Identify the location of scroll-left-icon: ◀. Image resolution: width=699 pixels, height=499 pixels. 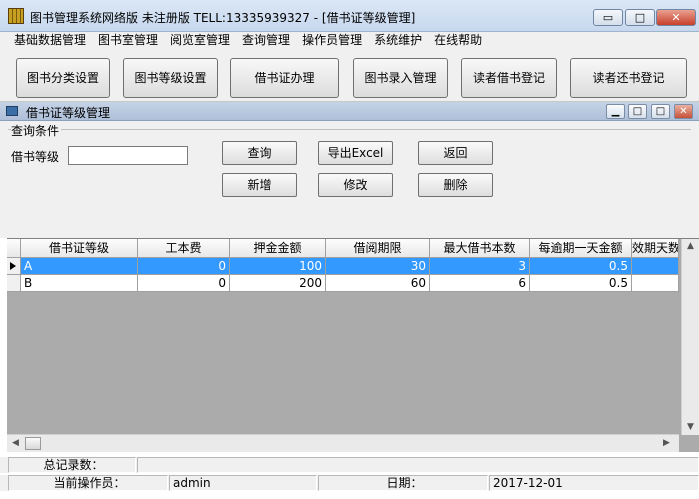
(15, 443).